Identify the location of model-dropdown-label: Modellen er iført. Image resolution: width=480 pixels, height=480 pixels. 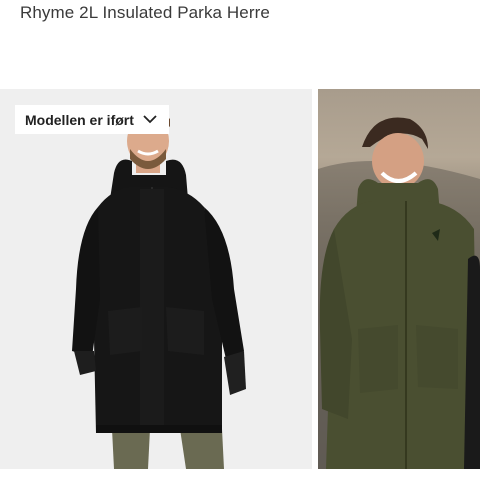
(79, 119).